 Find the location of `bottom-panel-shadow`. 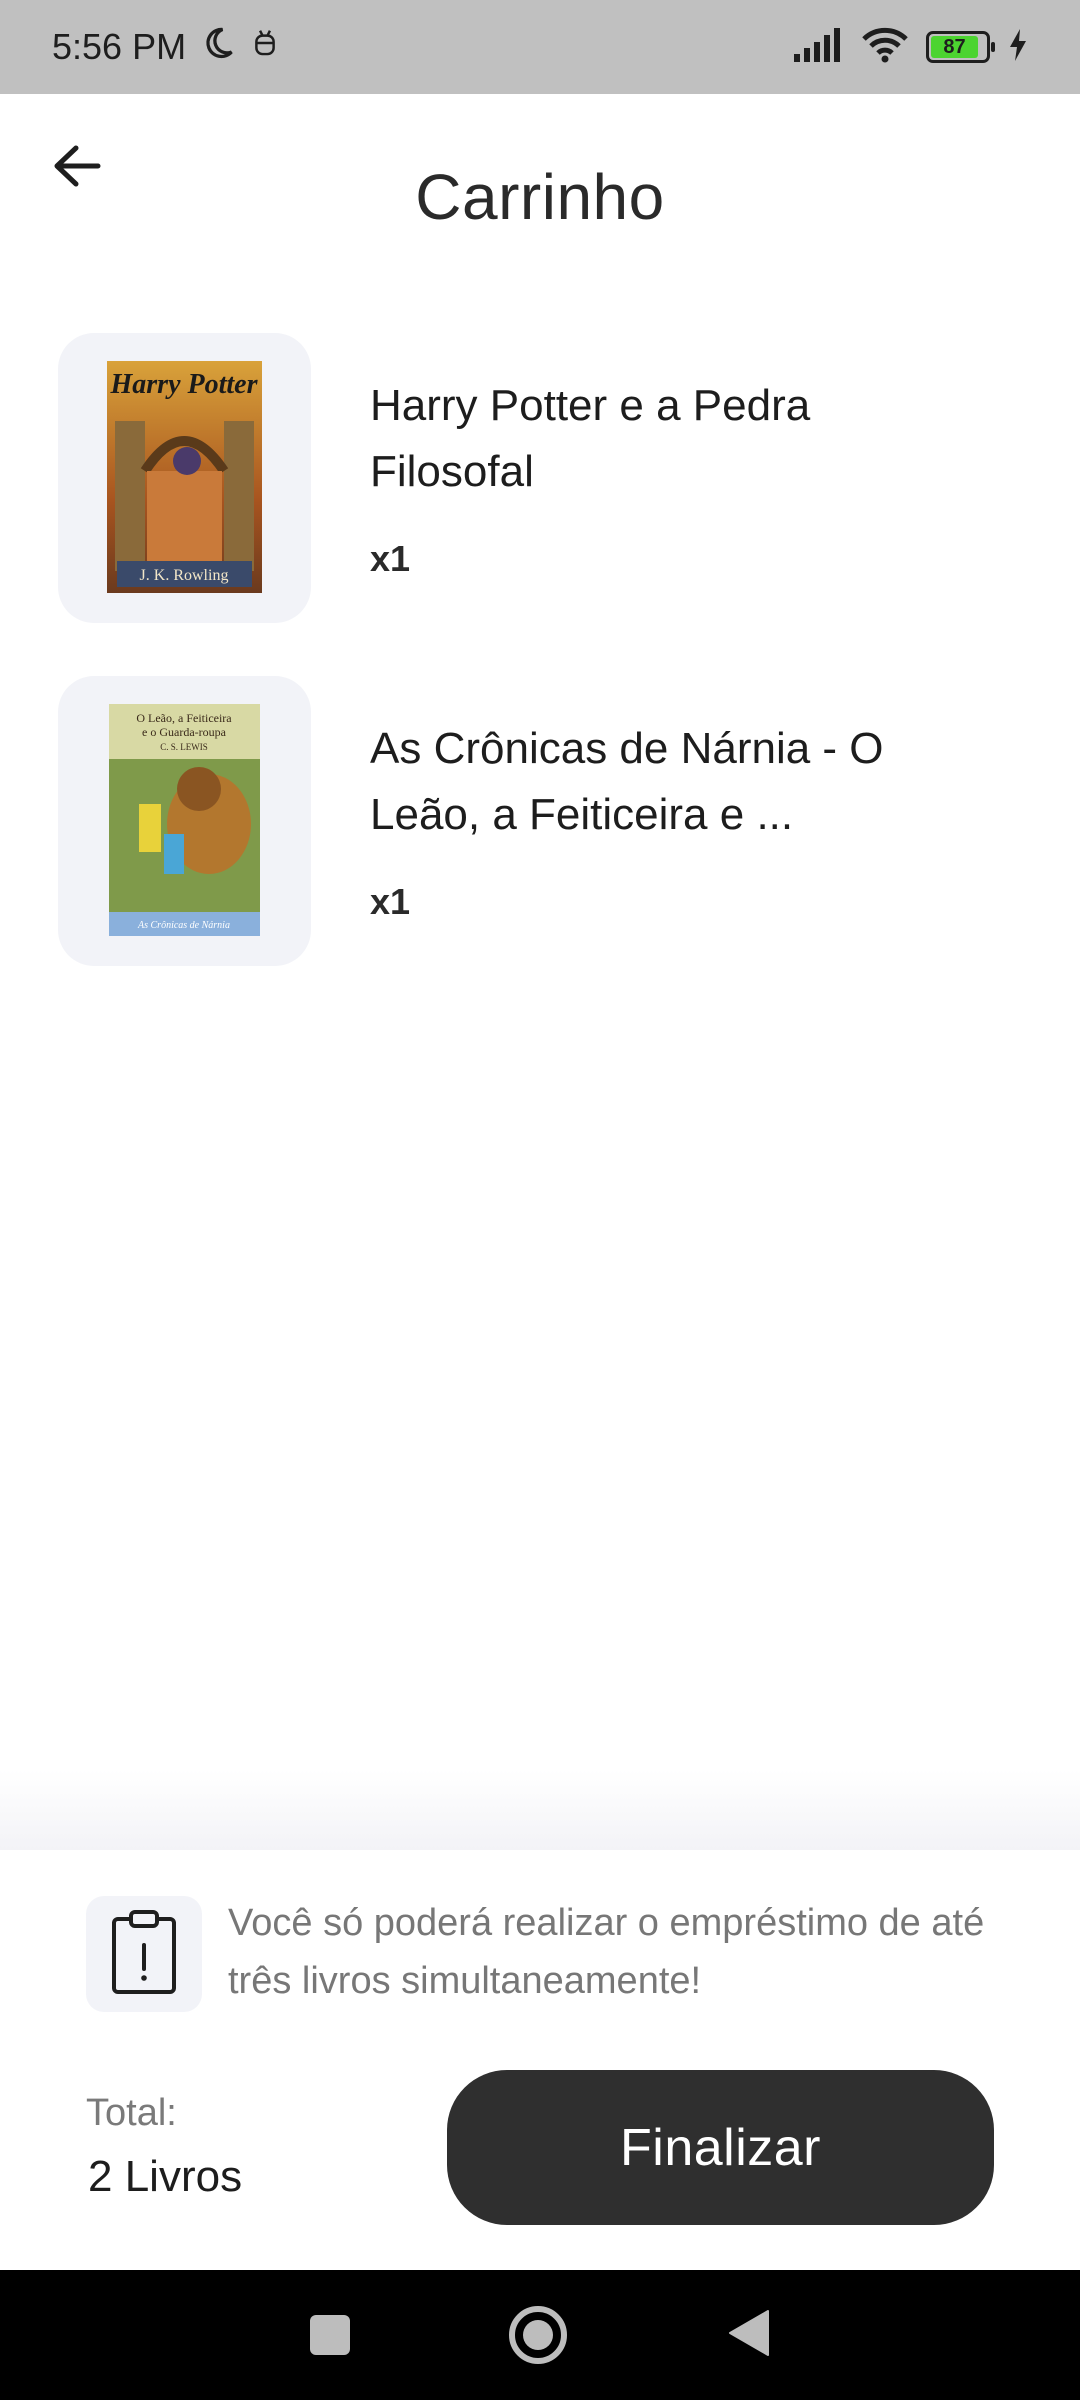

bottom-panel-shadow is located at coordinates (540, 1810).